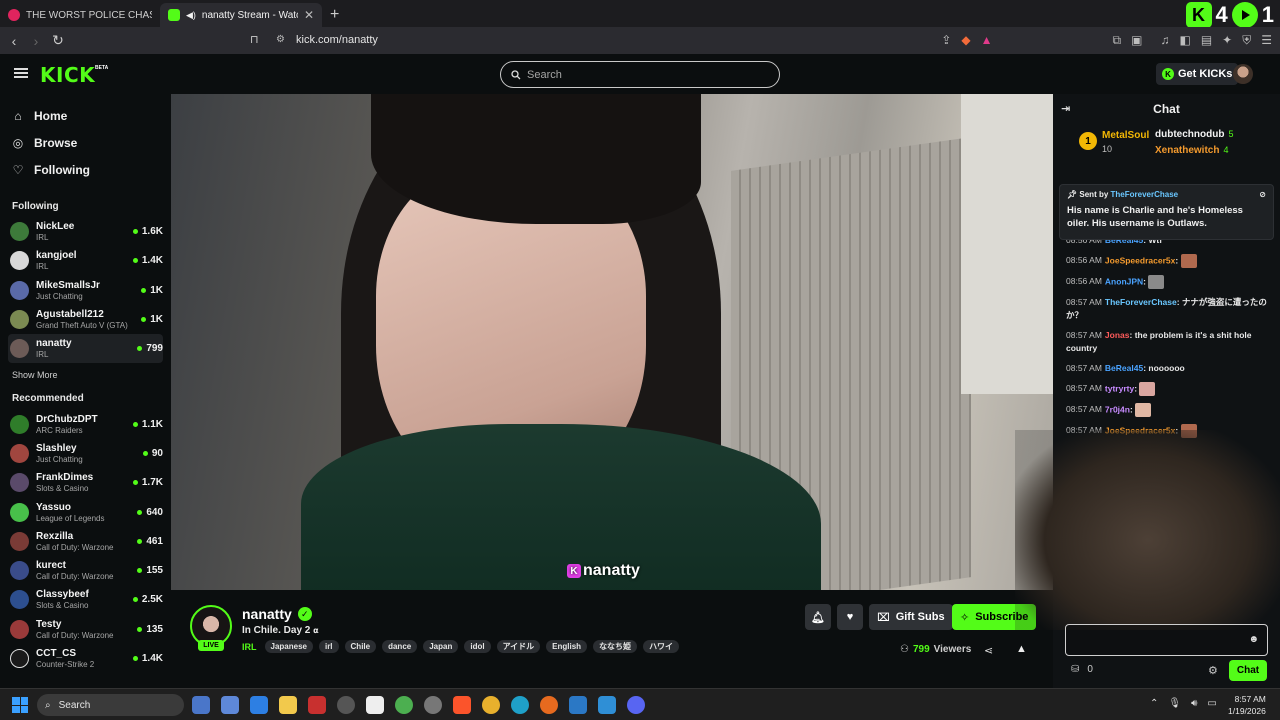 The height and width of the screenshot is (720, 1280). I want to click on menu-icon: ☰, so click(1266, 40).